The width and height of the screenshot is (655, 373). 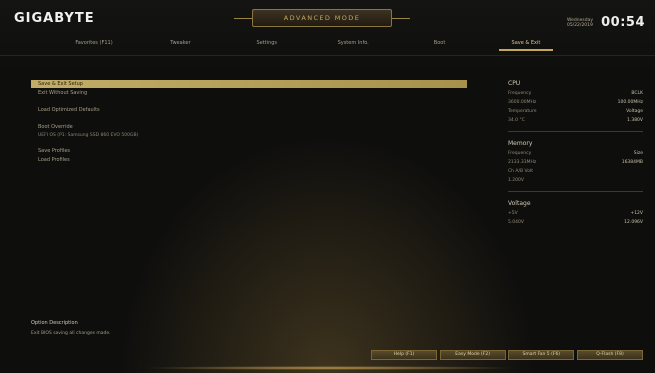 What do you see at coordinates (526, 45) in the screenshot?
I see `tab-save-exit: Save & Exit` at bounding box center [526, 45].